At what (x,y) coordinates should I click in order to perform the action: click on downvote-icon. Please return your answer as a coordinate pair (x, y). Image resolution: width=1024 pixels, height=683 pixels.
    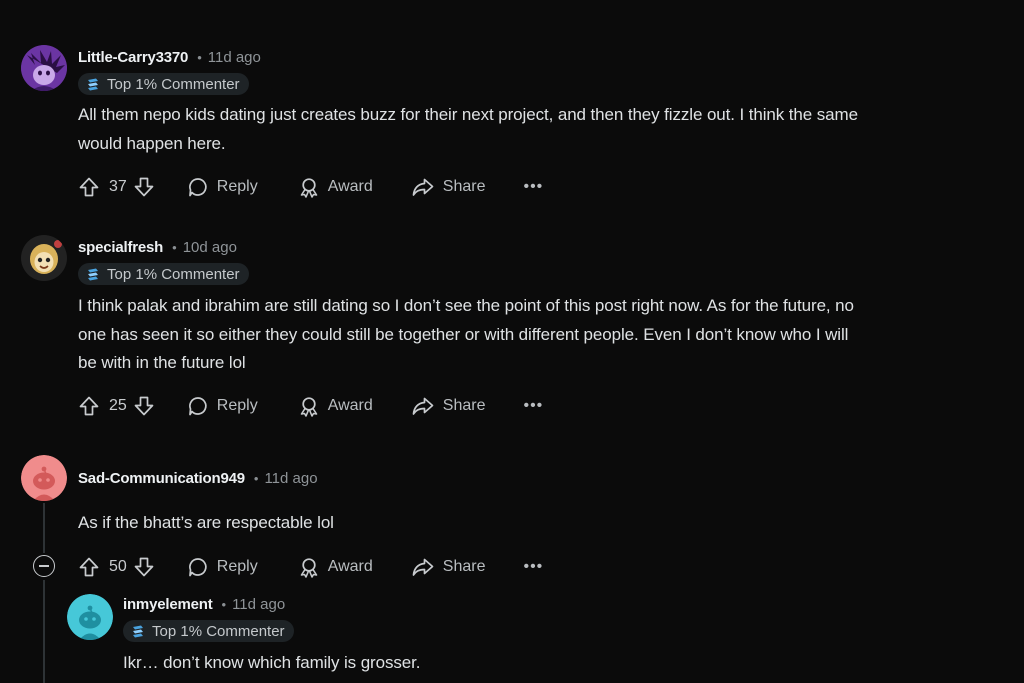
    Looking at the image, I should click on (144, 567).